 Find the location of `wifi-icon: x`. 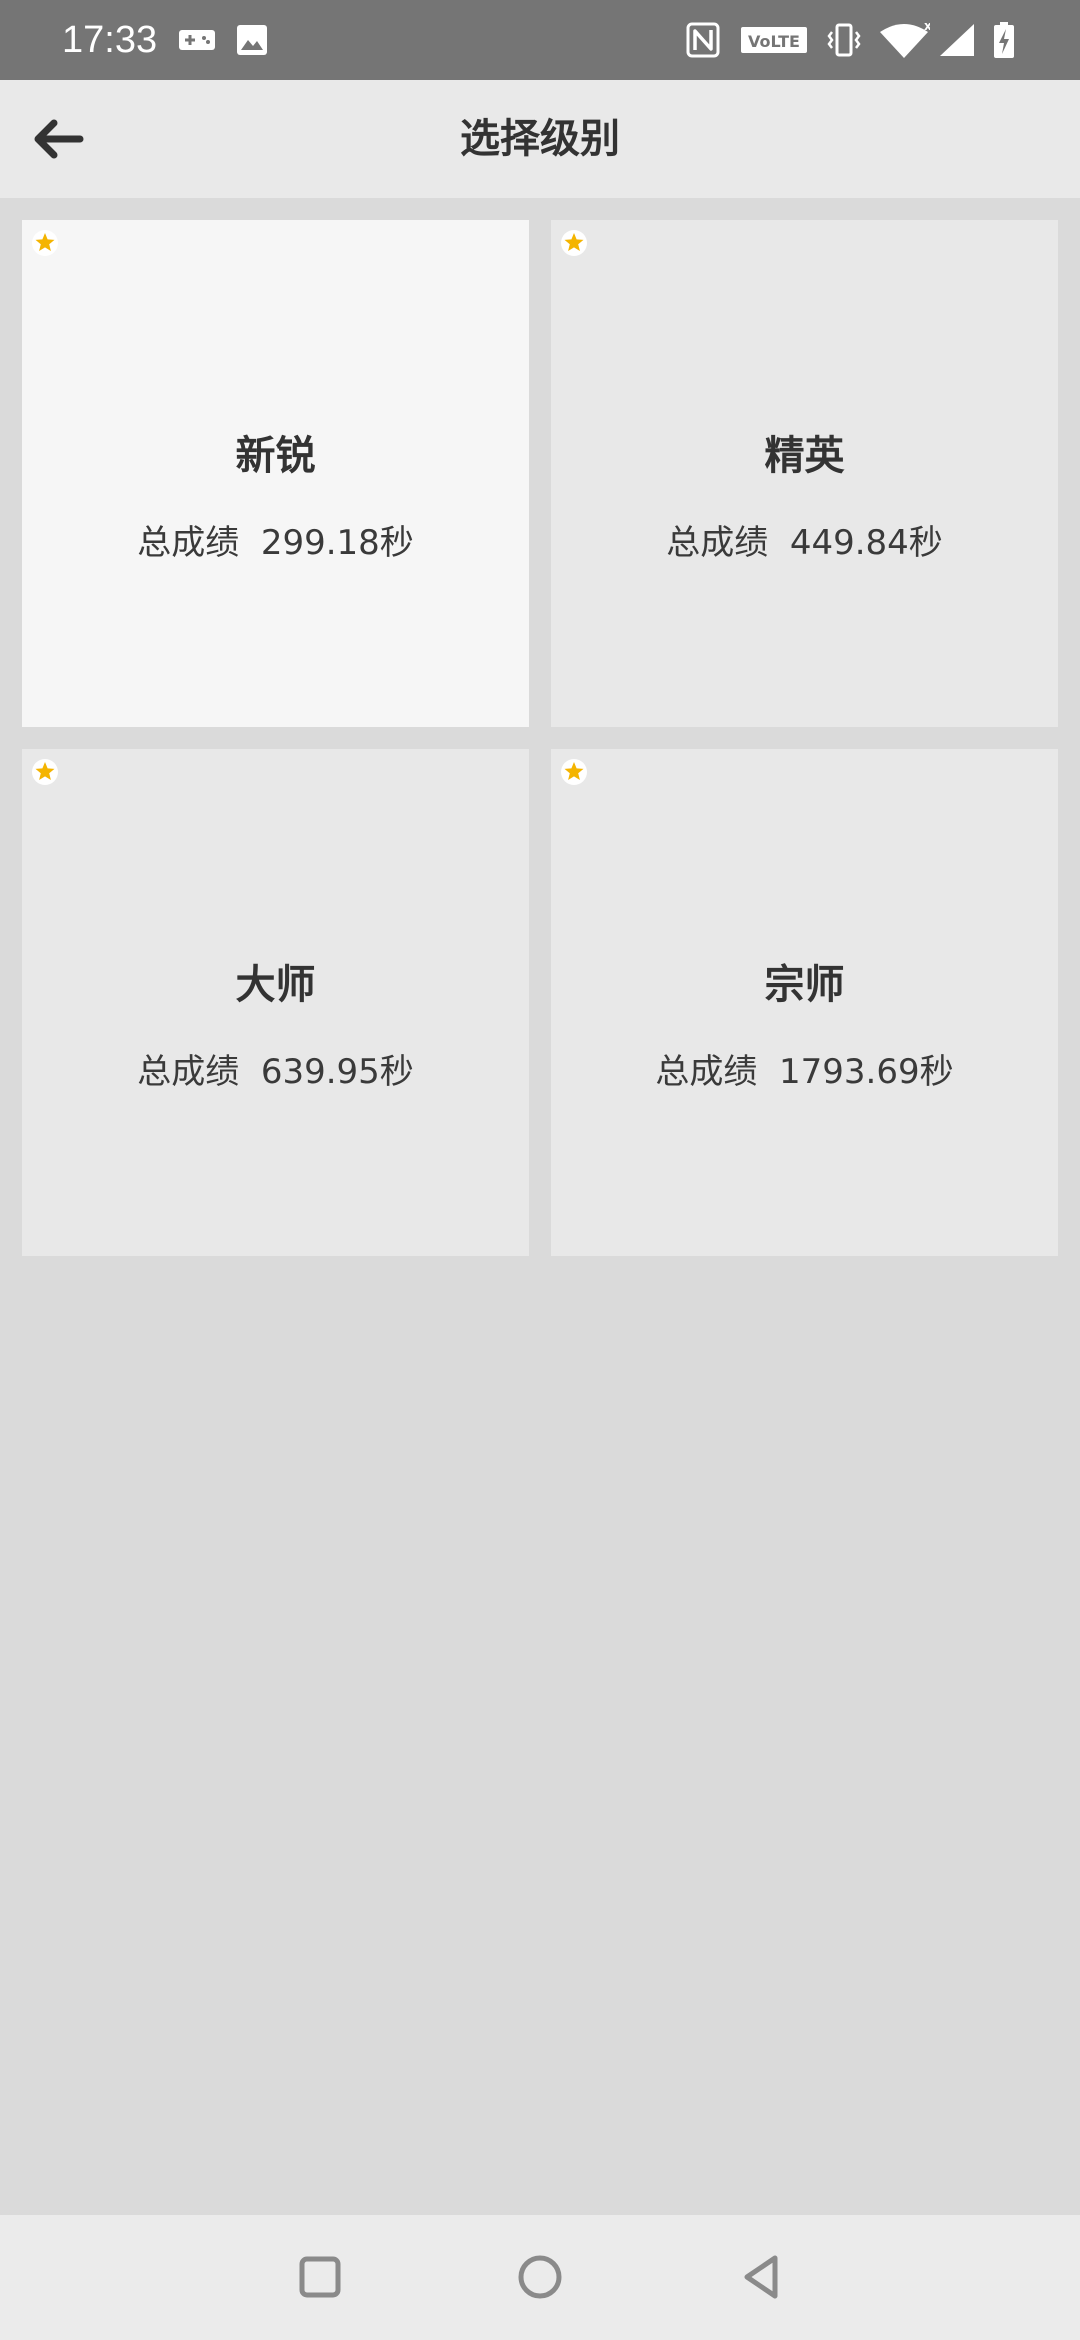

wifi-icon: x is located at coordinates (905, 40).